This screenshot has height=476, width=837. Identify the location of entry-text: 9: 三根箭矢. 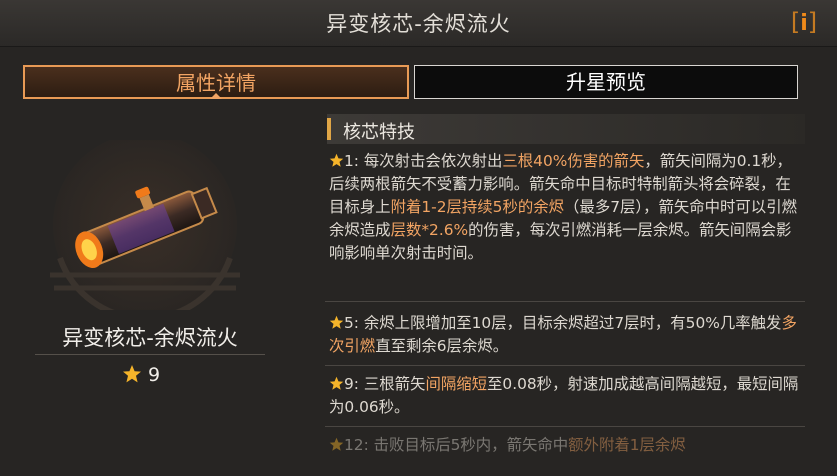
(385, 384).